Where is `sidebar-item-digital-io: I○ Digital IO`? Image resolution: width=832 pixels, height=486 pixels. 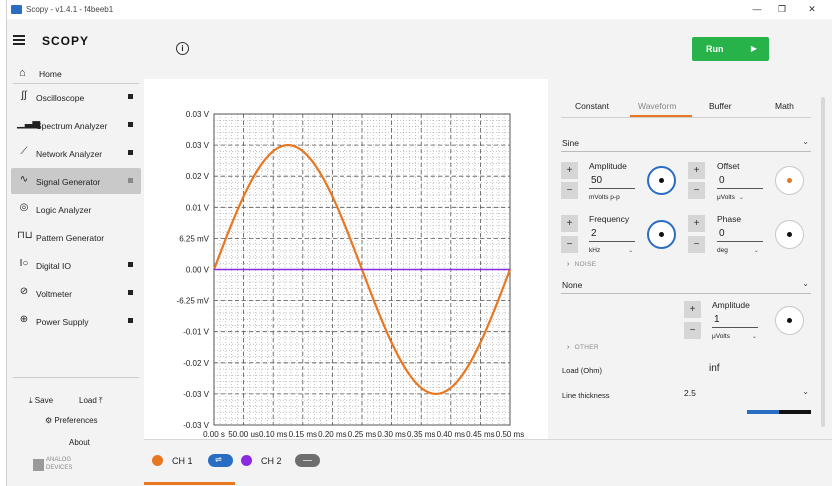
sidebar-item-digital-io: I○ Digital IO is located at coordinates (76, 265).